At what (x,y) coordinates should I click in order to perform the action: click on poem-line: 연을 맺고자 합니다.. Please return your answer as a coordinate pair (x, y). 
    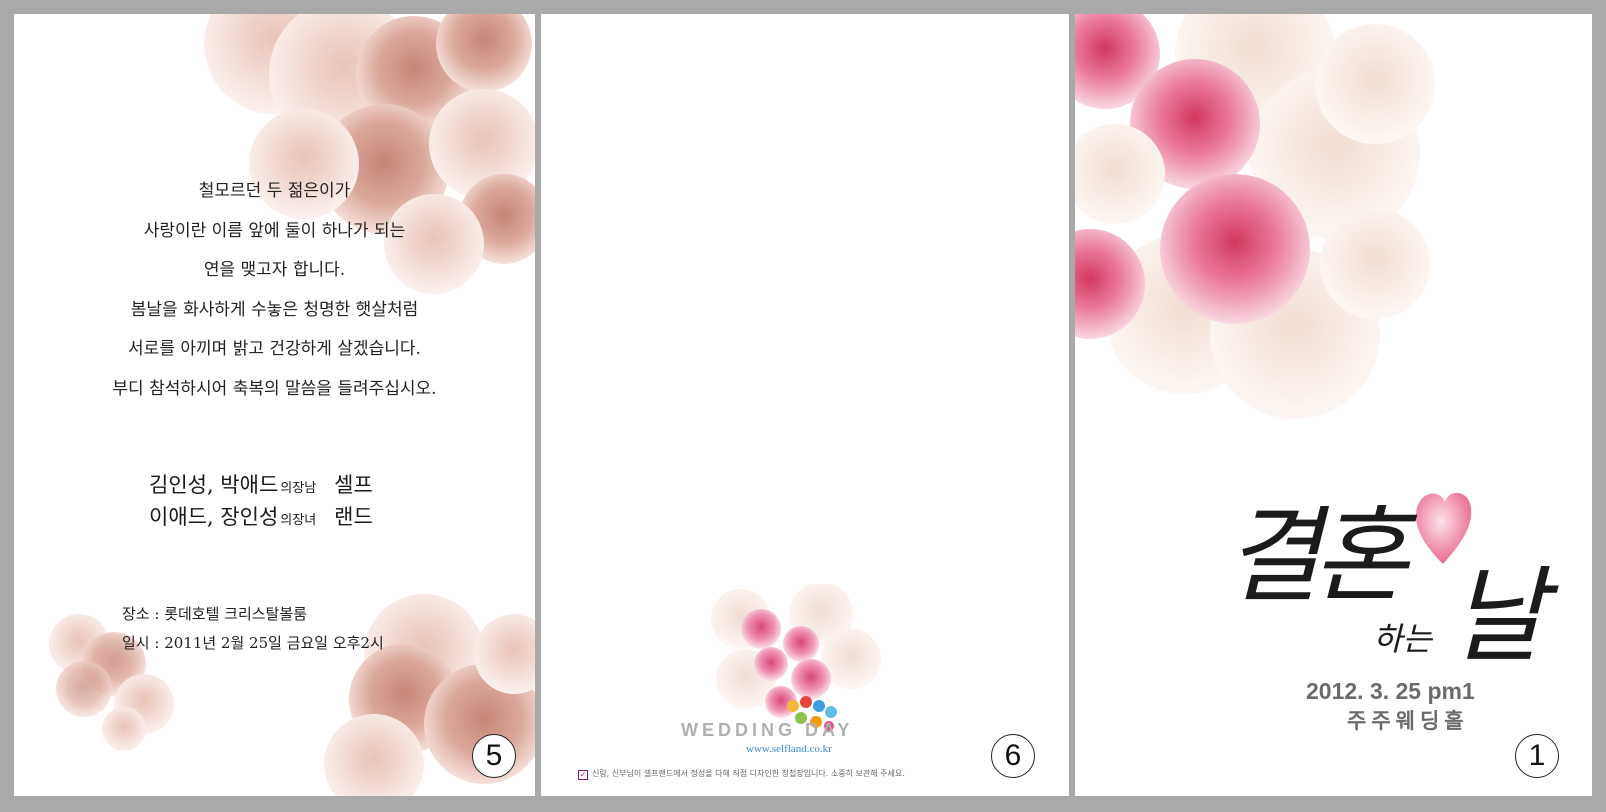
    Looking at the image, I should click on (274, 270).